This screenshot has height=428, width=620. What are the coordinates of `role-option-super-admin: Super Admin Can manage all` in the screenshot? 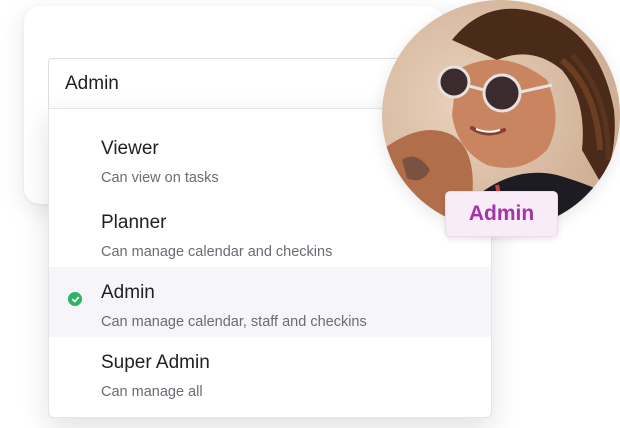 It's located at (270, 372).